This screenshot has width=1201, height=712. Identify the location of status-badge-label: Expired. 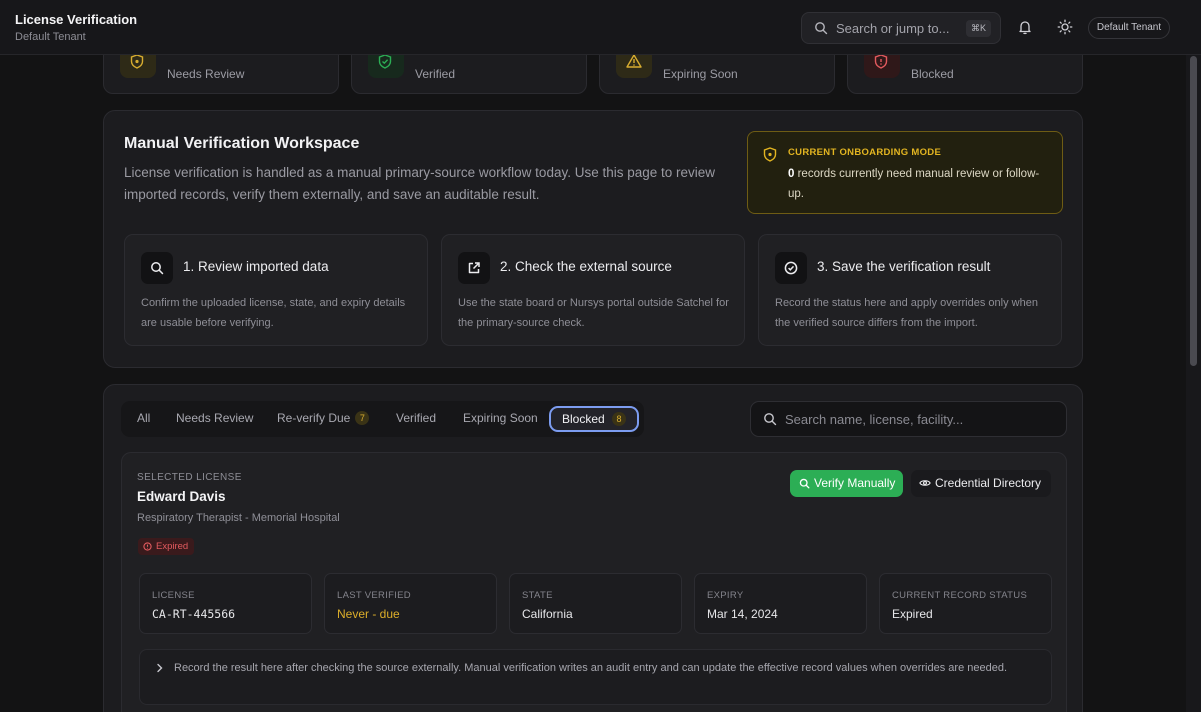
(172, 546).